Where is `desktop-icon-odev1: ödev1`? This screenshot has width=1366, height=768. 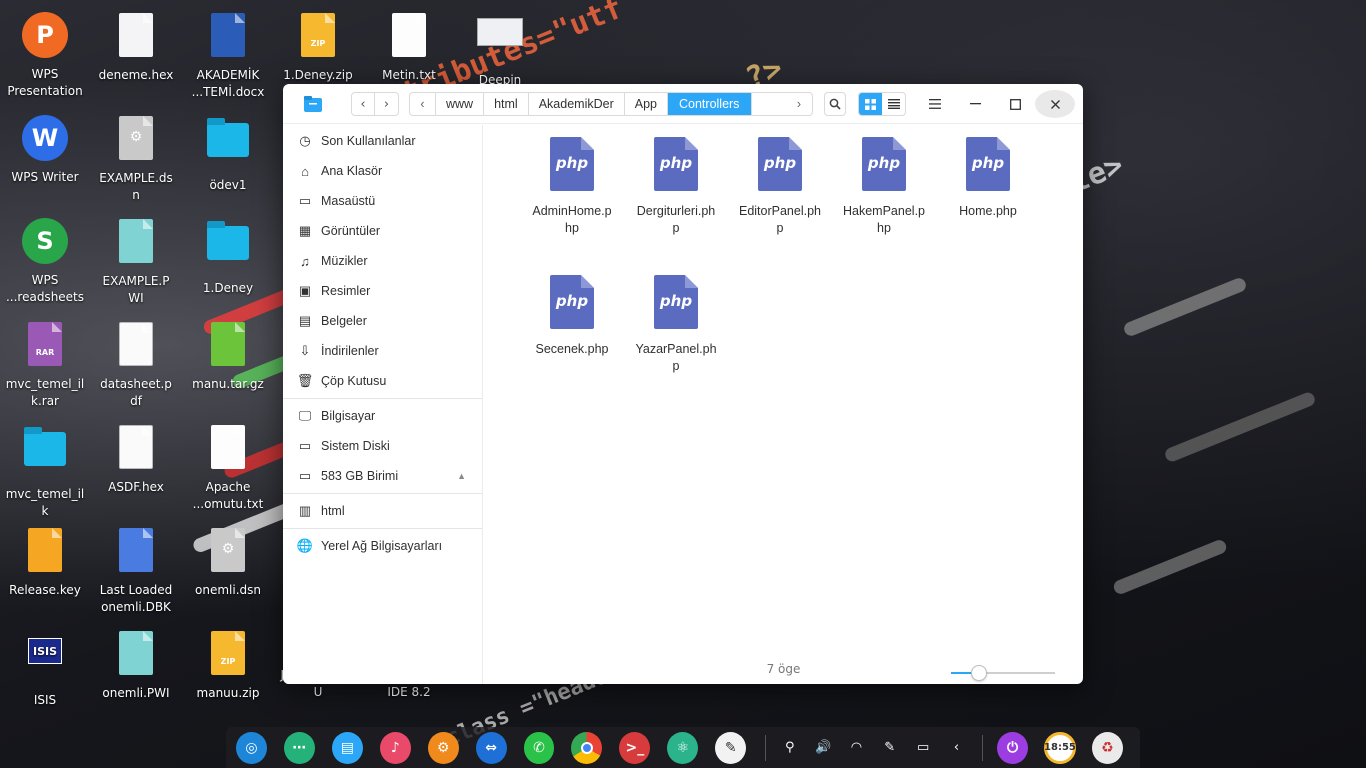 desktop-icon-odev1: ödev1 is located at coordinates (228, 153).